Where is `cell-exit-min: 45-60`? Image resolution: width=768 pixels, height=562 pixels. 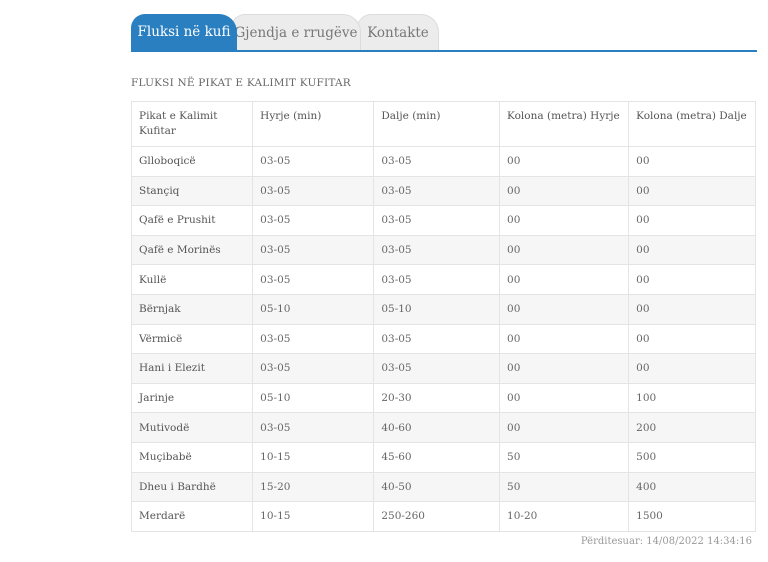
cell-exit-min: 45-60 is located at coordinates (437, 457).